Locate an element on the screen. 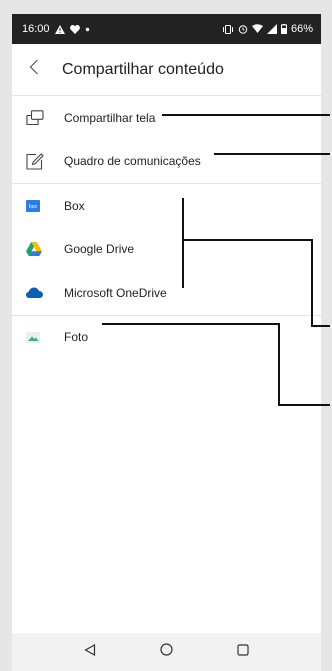 The width and height of the screenshot is (332, 671). google-drive-label: Google Drive is located at coordinates (99, 249).